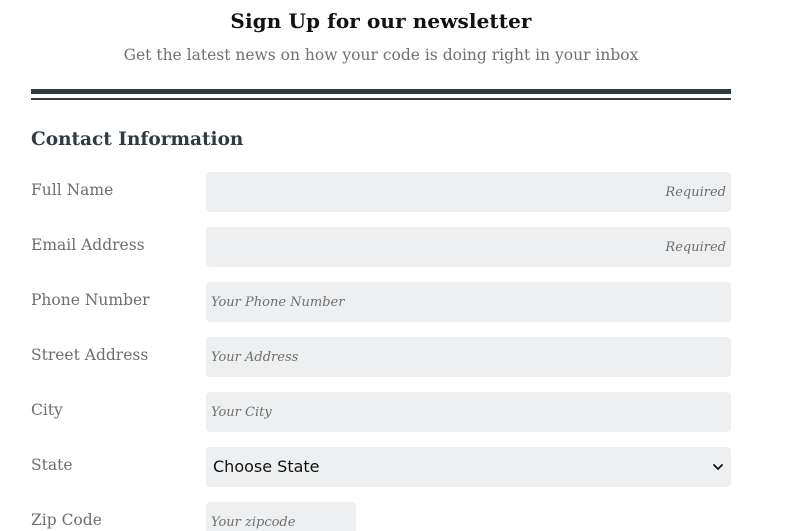 The width and height of the screenshot is (797, 531). I want to click on state-label: State, so click(52, 465).